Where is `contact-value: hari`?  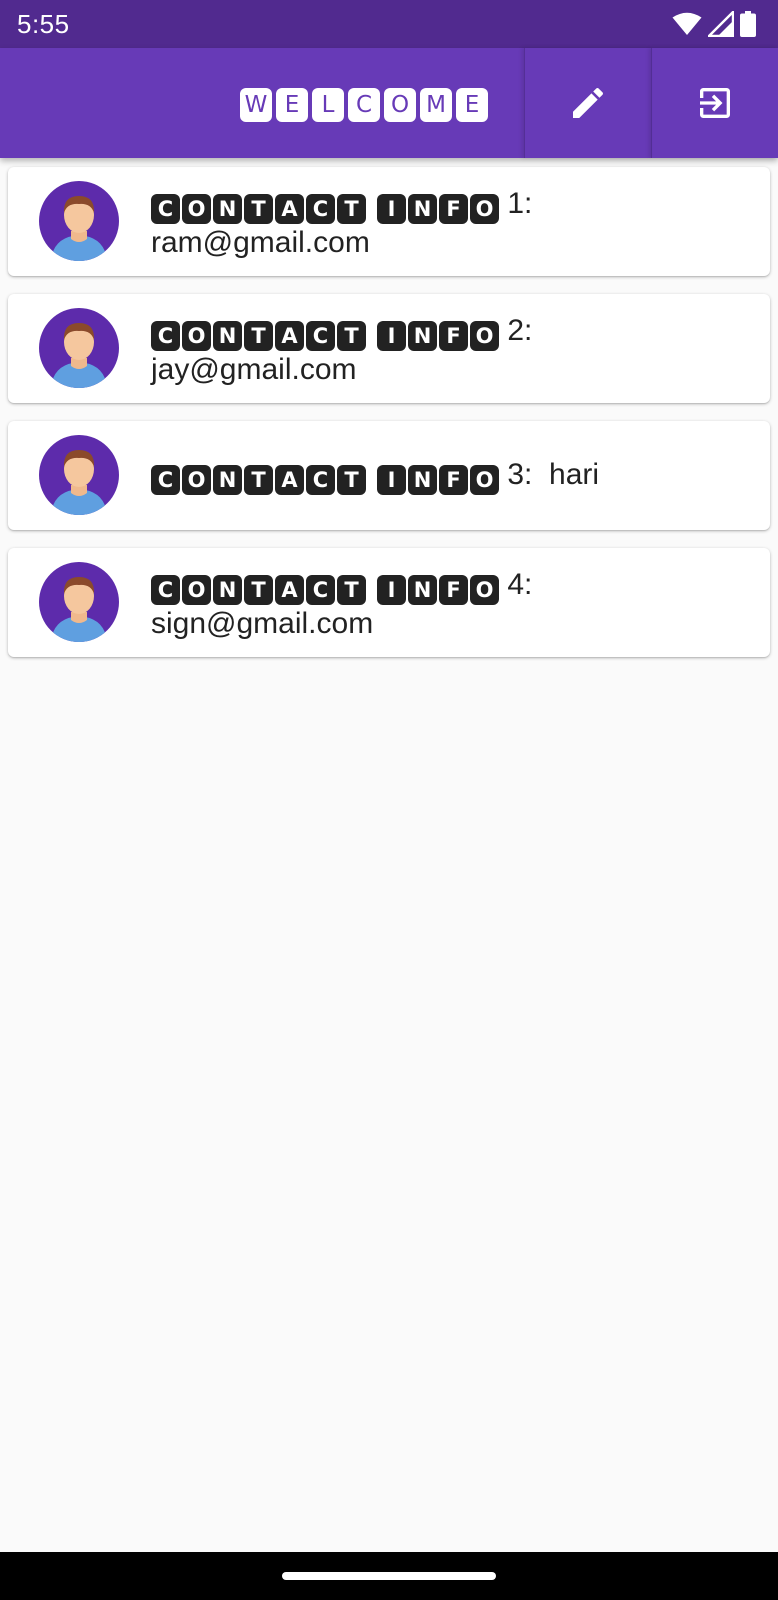
contact-value: hari is located at coordinates (574, 474).